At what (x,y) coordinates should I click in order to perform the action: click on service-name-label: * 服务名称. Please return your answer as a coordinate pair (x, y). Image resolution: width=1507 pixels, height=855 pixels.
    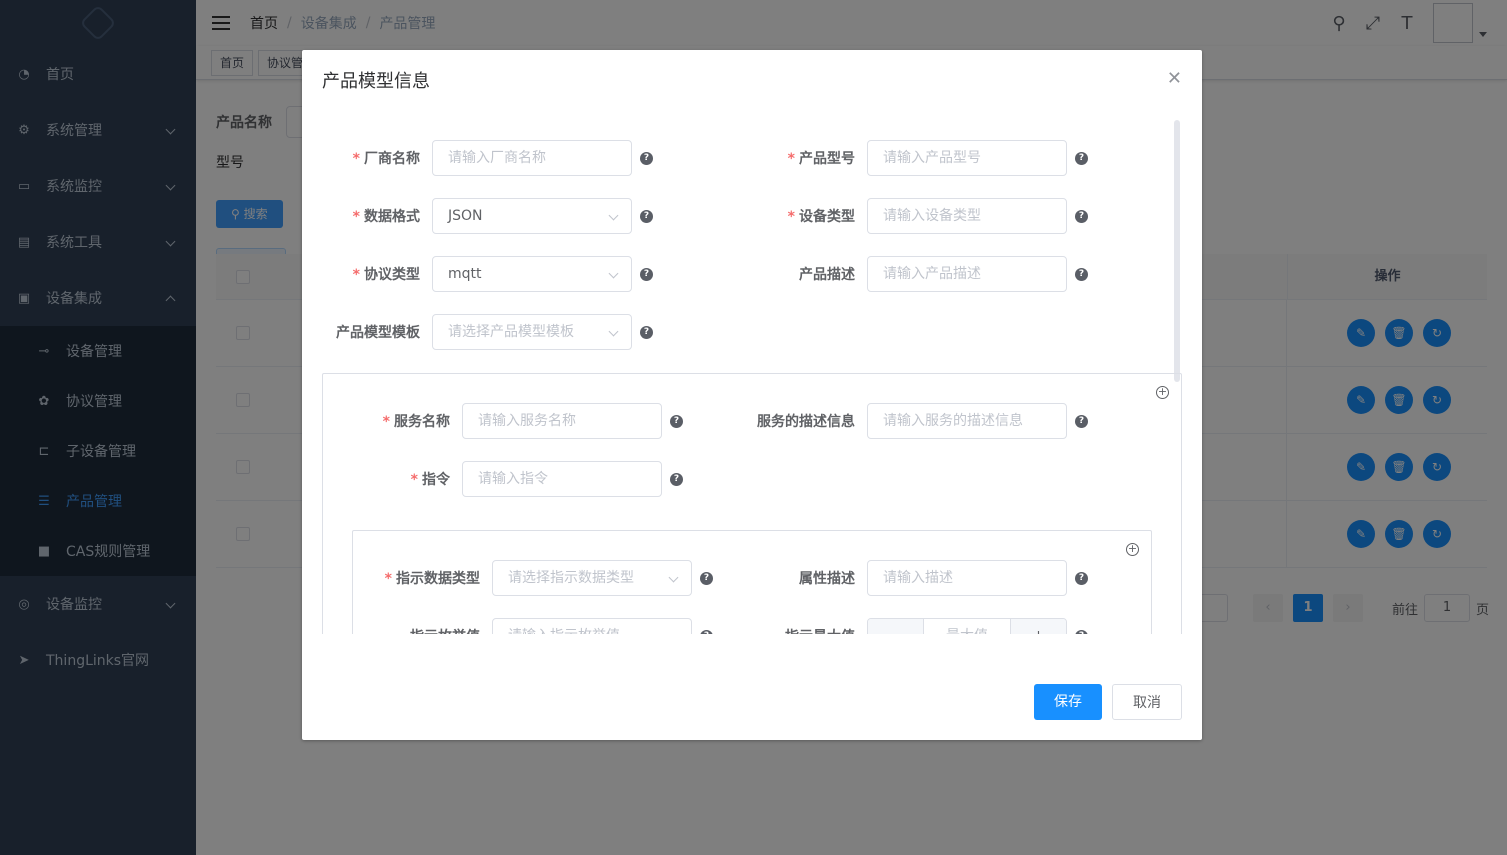
    Looking at the image, I should click on (416, 422).